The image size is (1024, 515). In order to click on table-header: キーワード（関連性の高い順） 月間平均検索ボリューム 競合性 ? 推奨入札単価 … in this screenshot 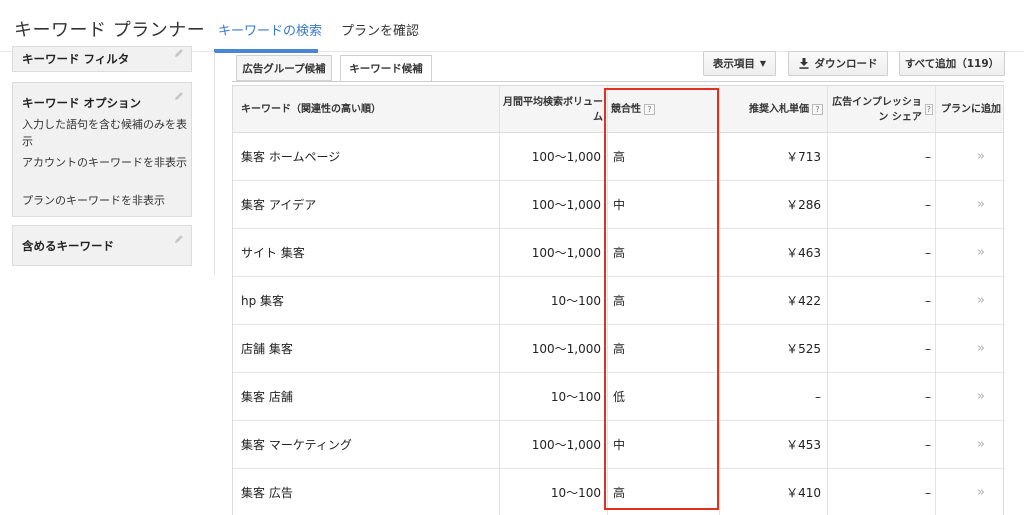, I will do `click(618, 109)`.